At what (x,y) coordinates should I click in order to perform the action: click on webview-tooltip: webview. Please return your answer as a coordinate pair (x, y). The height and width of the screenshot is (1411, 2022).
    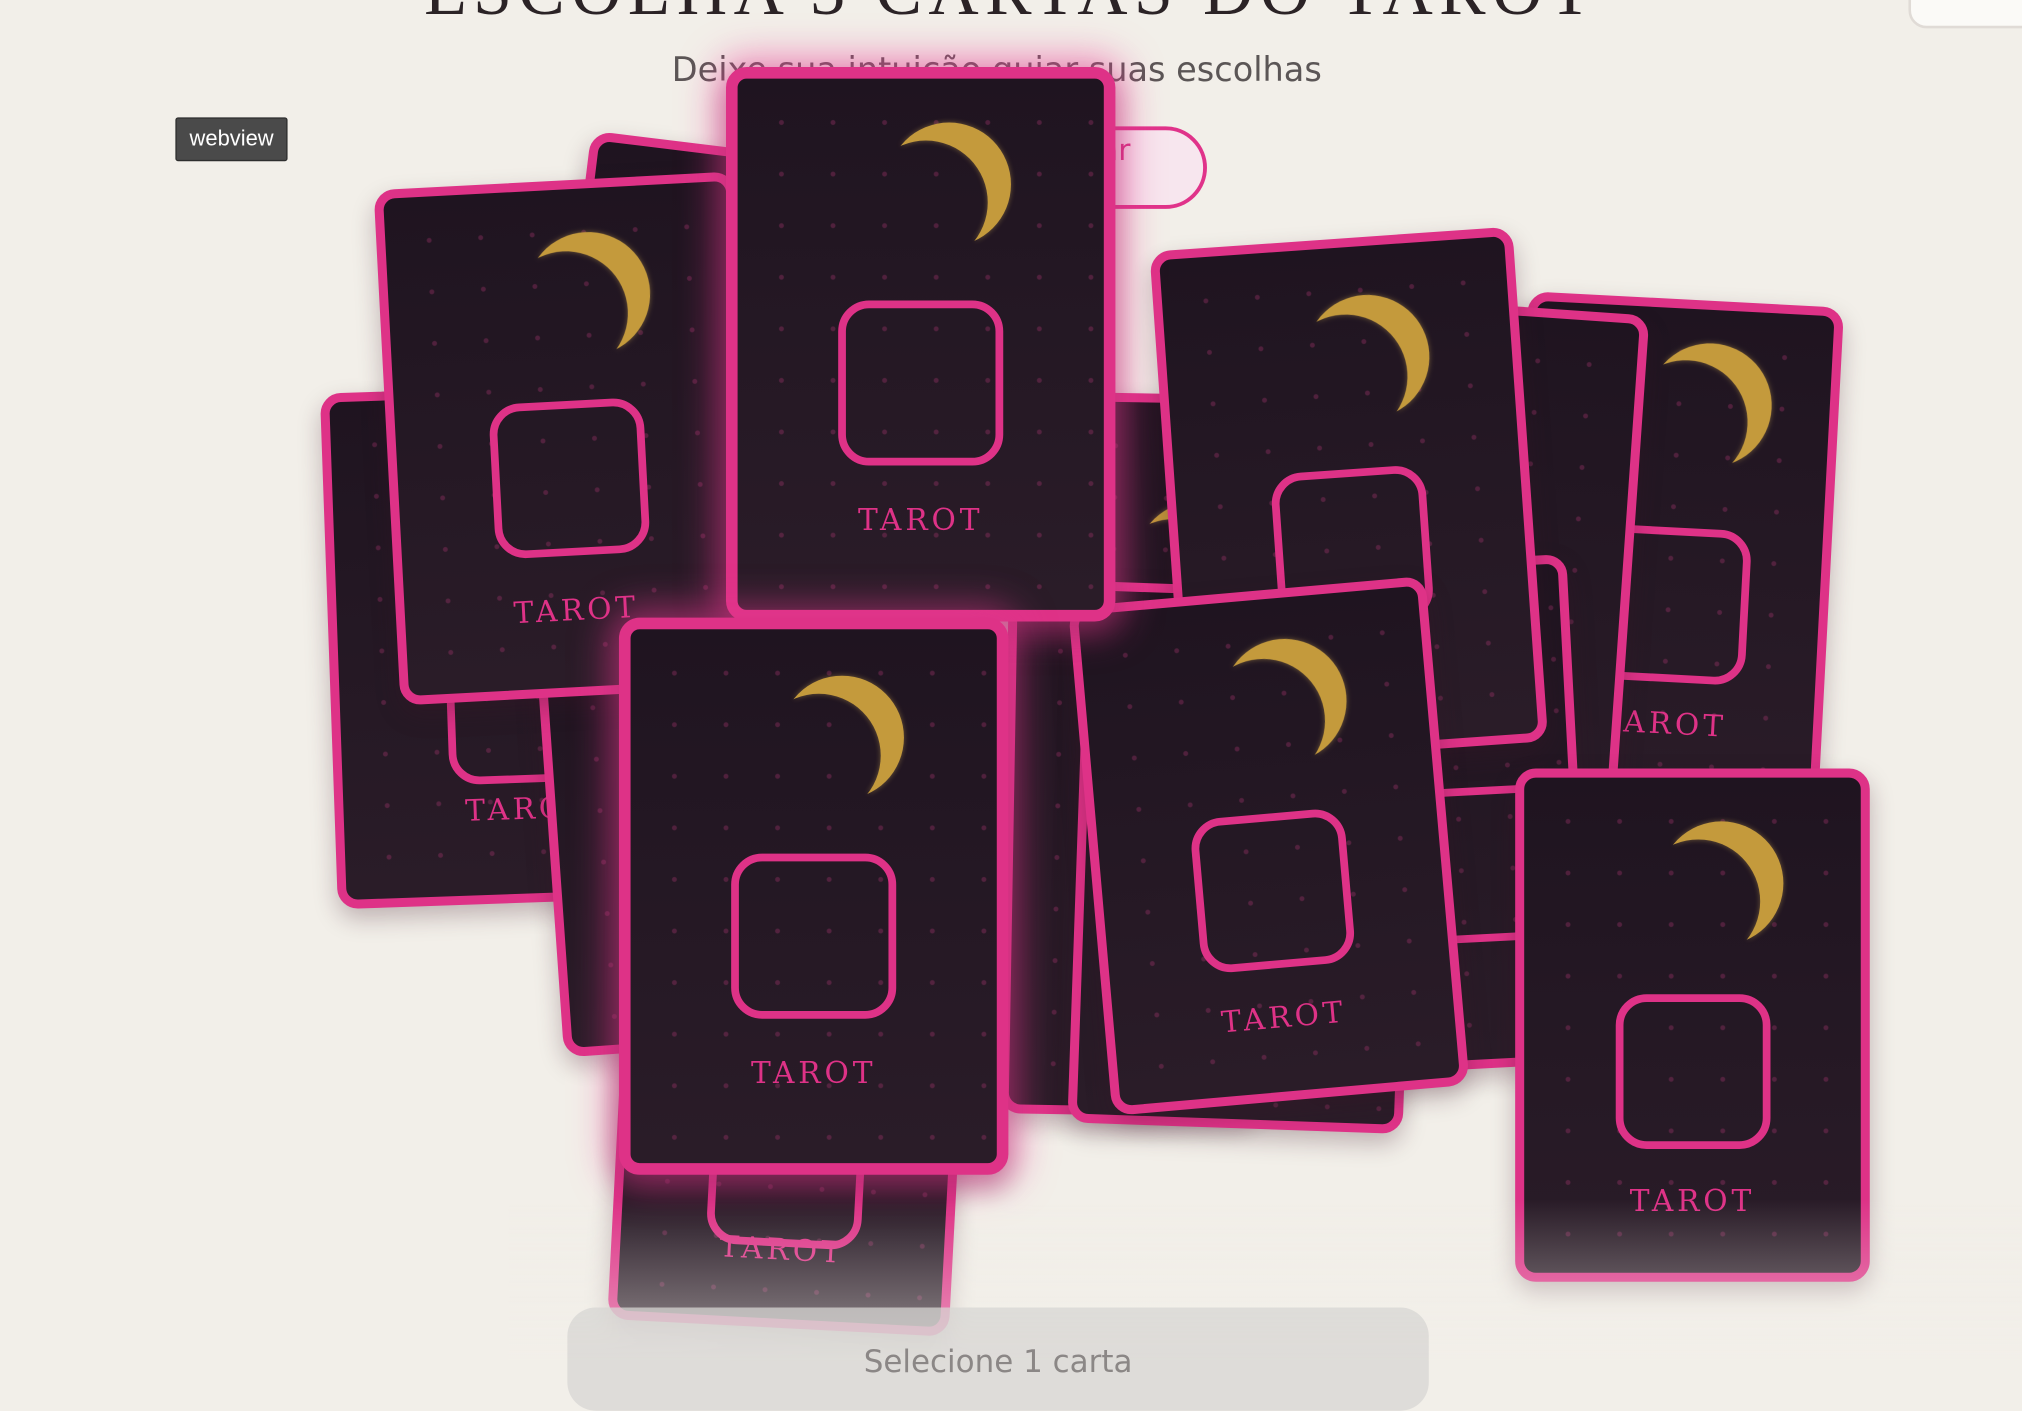
    Looking at the image, I should click on (231, 139).